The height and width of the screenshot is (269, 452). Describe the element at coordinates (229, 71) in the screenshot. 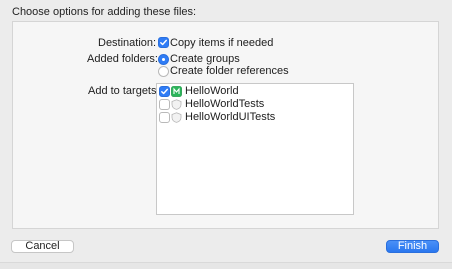

I see `create-folder-references-label: Create folder references` at that location.